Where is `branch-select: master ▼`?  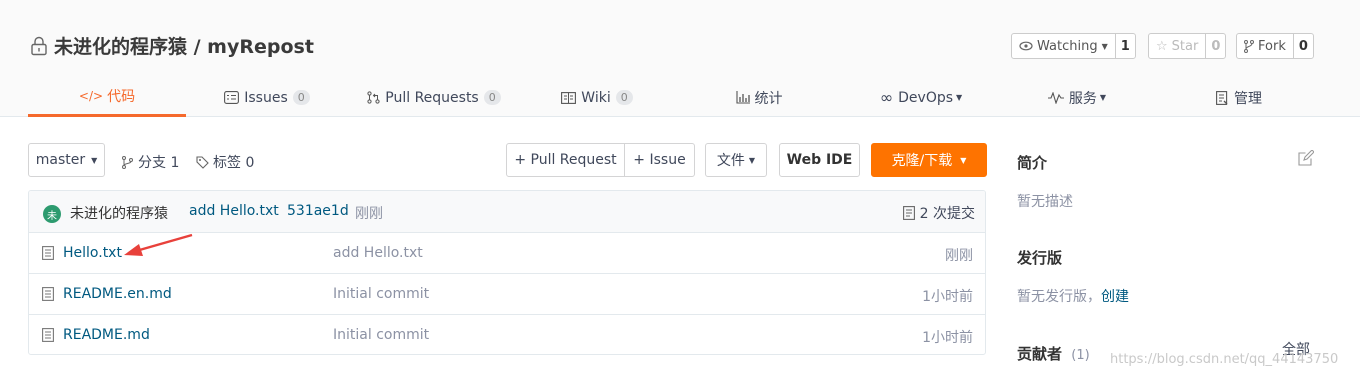 branch-select: master ▼ is located at coordinates (66, 160).